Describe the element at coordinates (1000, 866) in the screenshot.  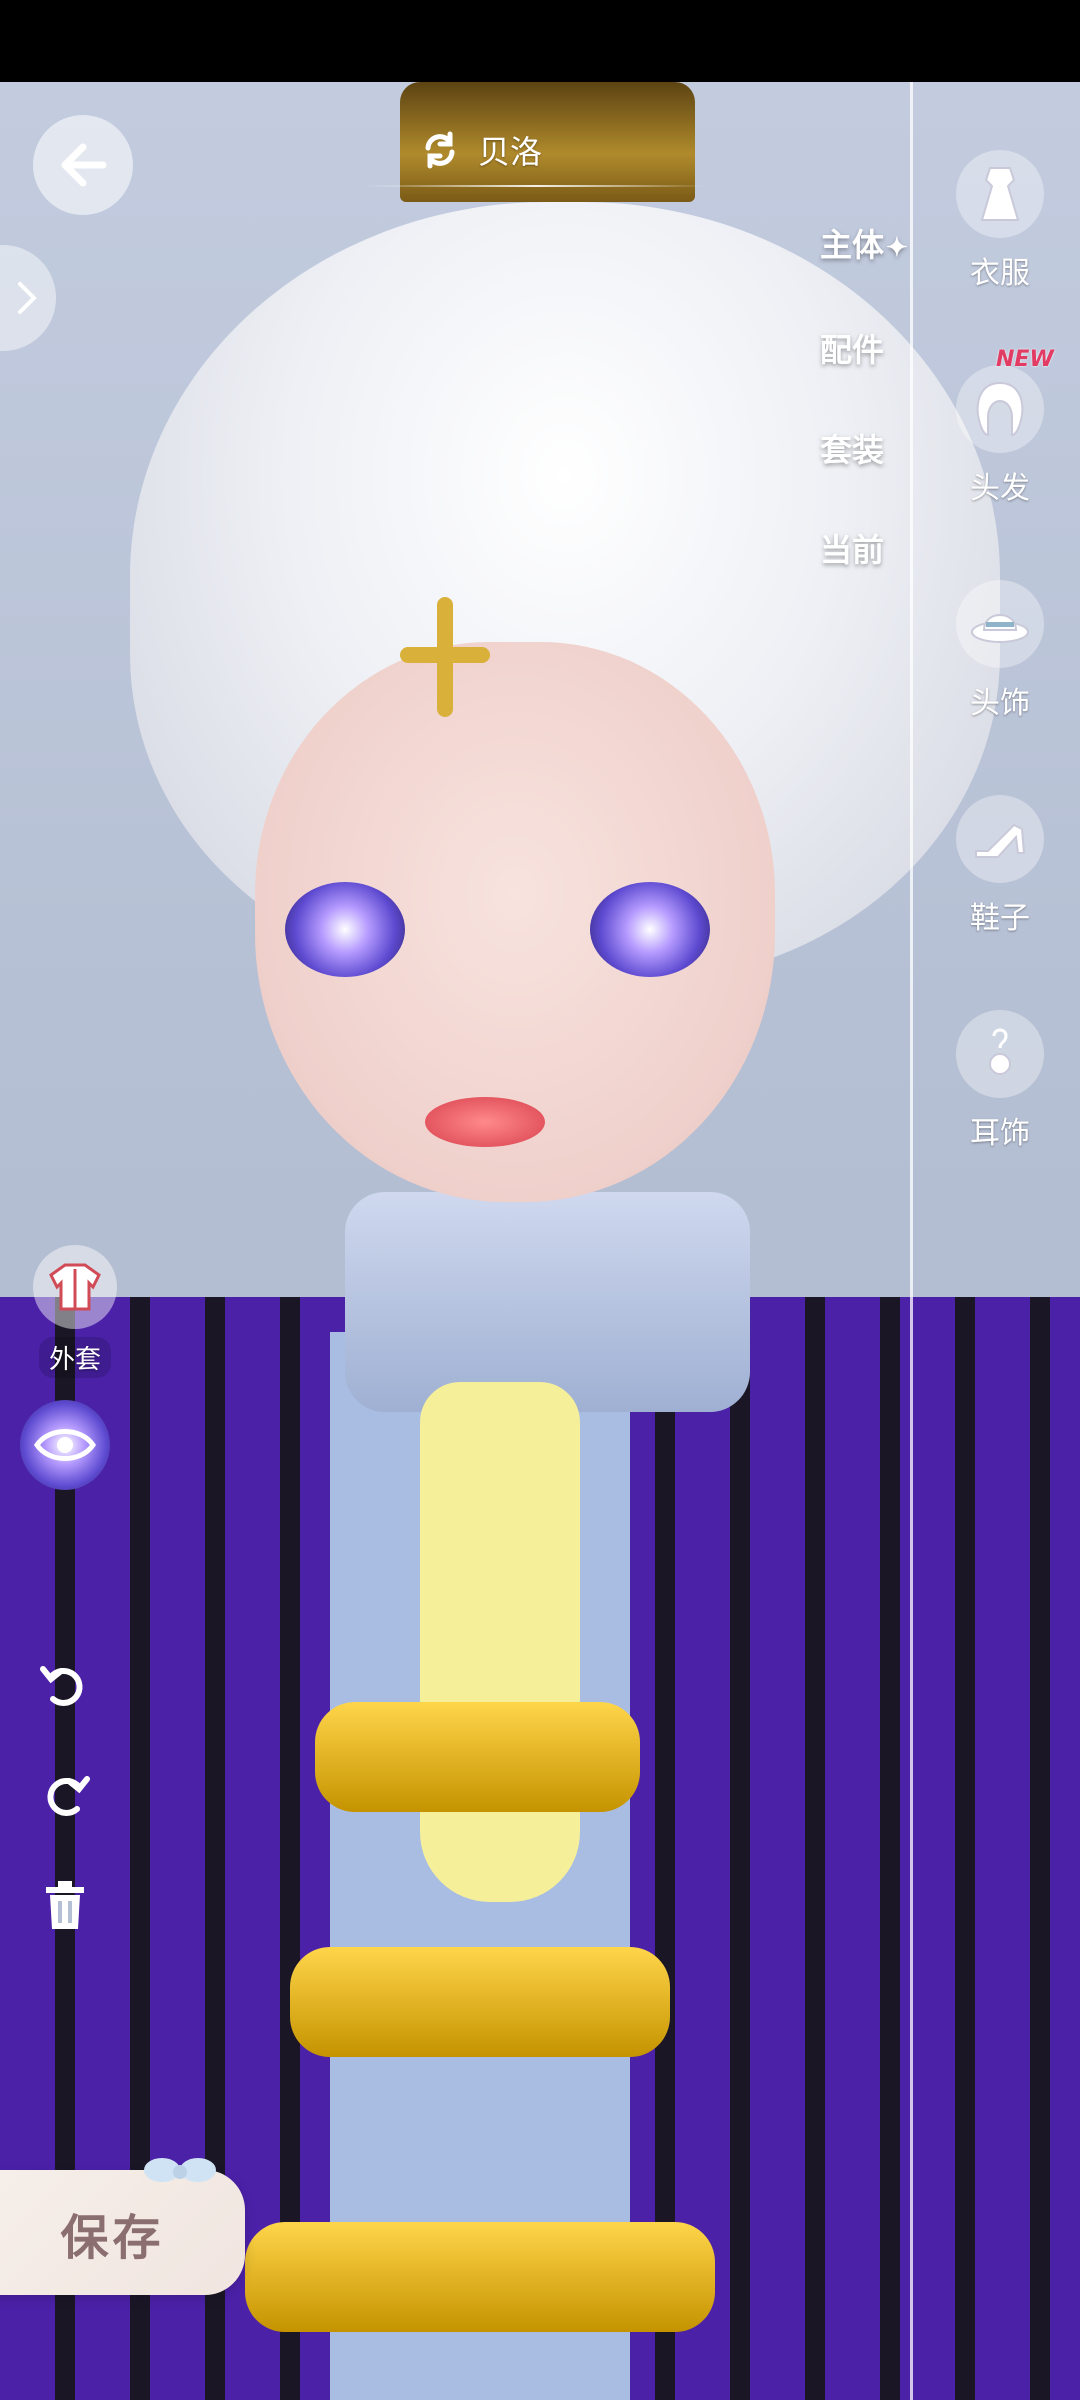
I see `wardrobe-item-shoes: 鞋子` at that location.